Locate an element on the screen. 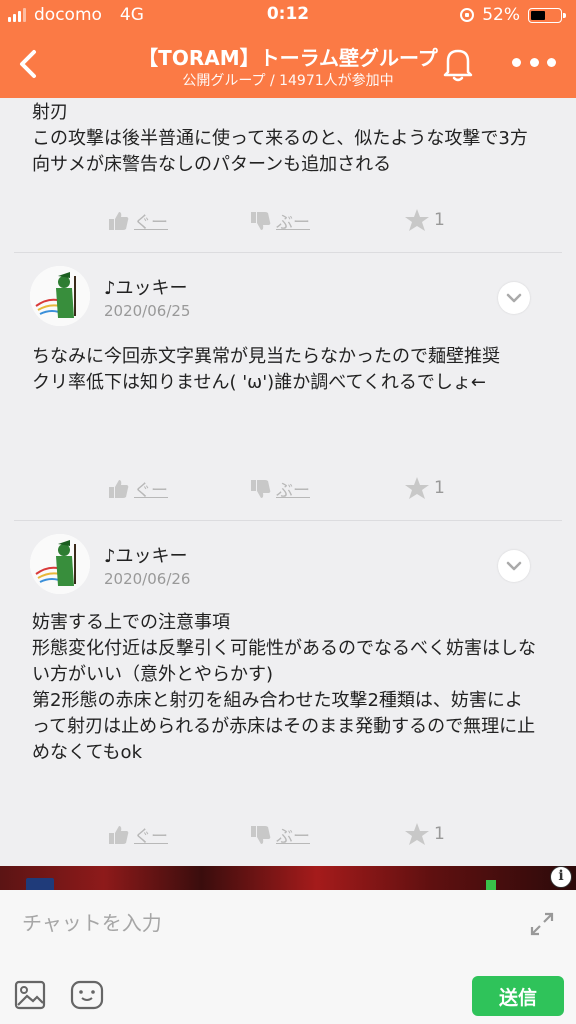 This screenshot has height=1024, width=576. group-header: 【TORAM】トーラム壁グループ 公開グループ / 14971人が参加中 is located at coordinates (288, 65).